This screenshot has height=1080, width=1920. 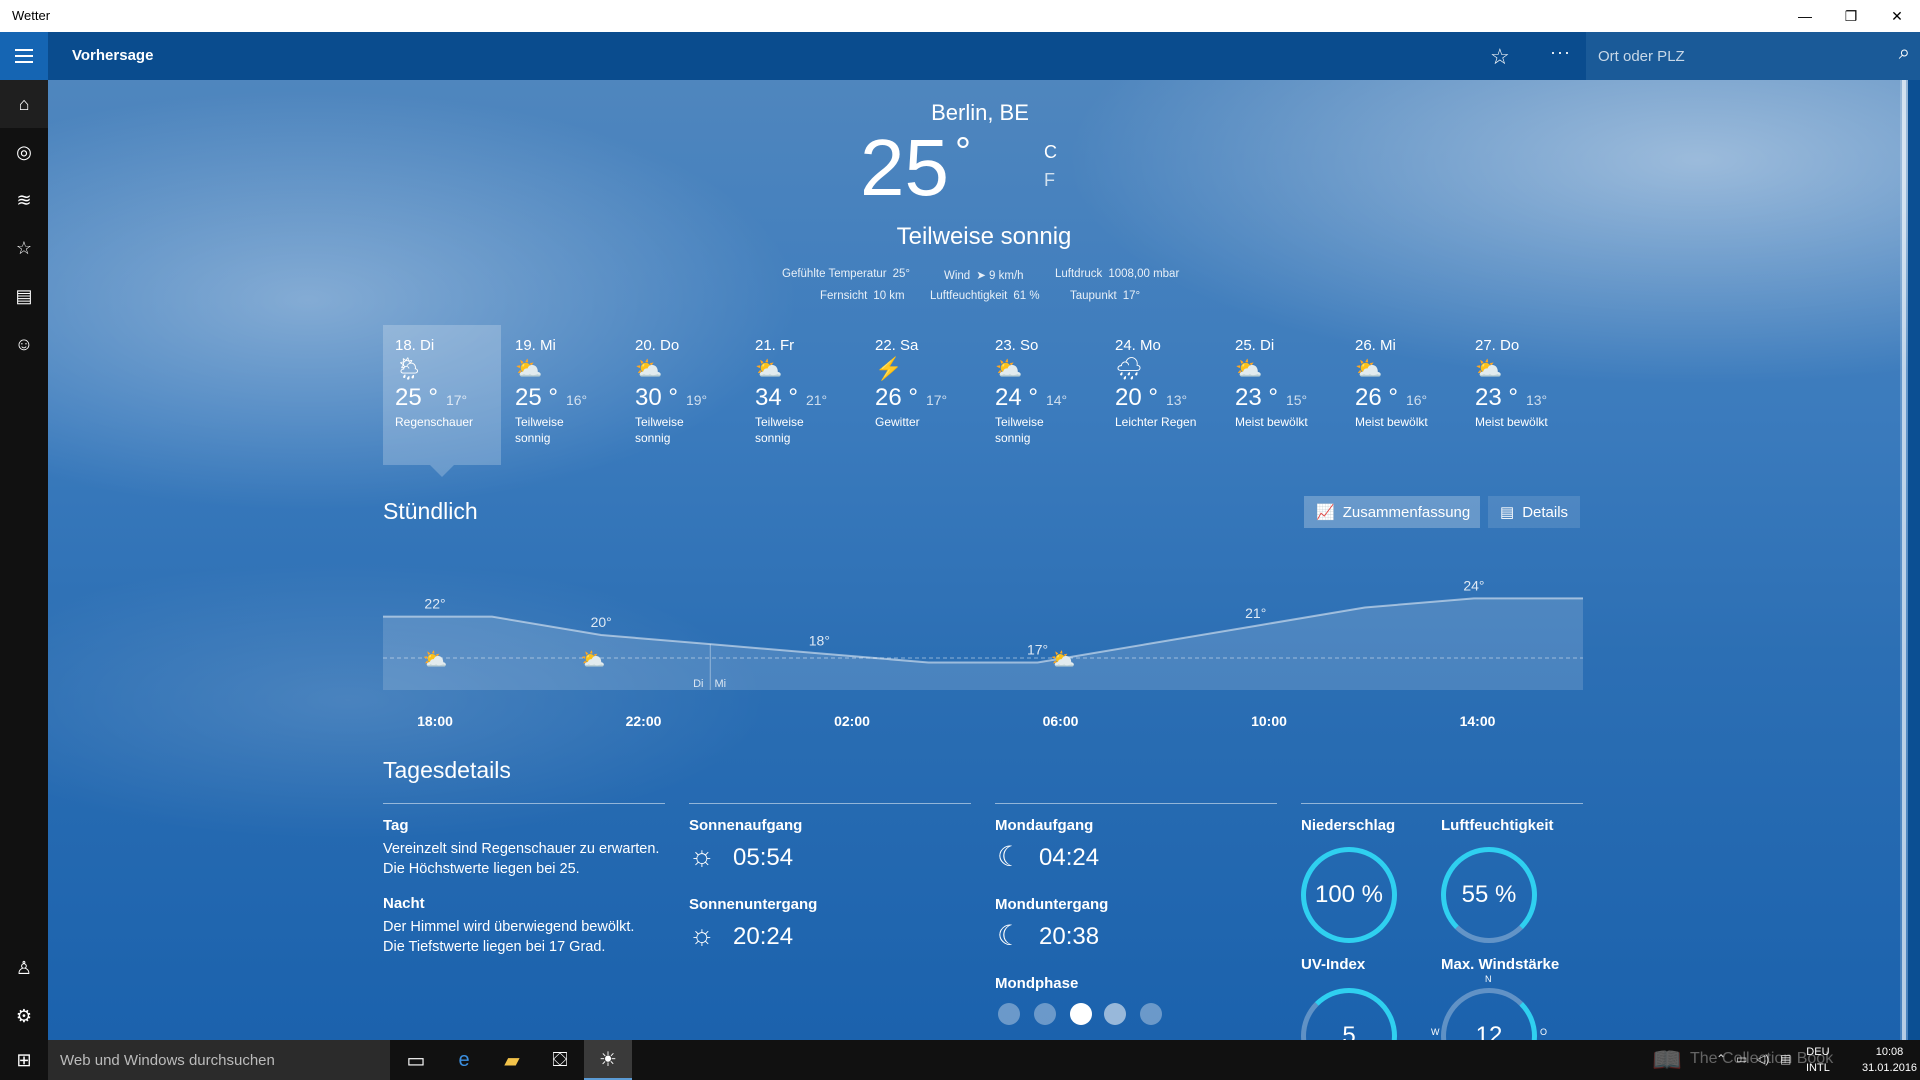 I want to click on taskbar-search-input, so click(x=220, y=1060).